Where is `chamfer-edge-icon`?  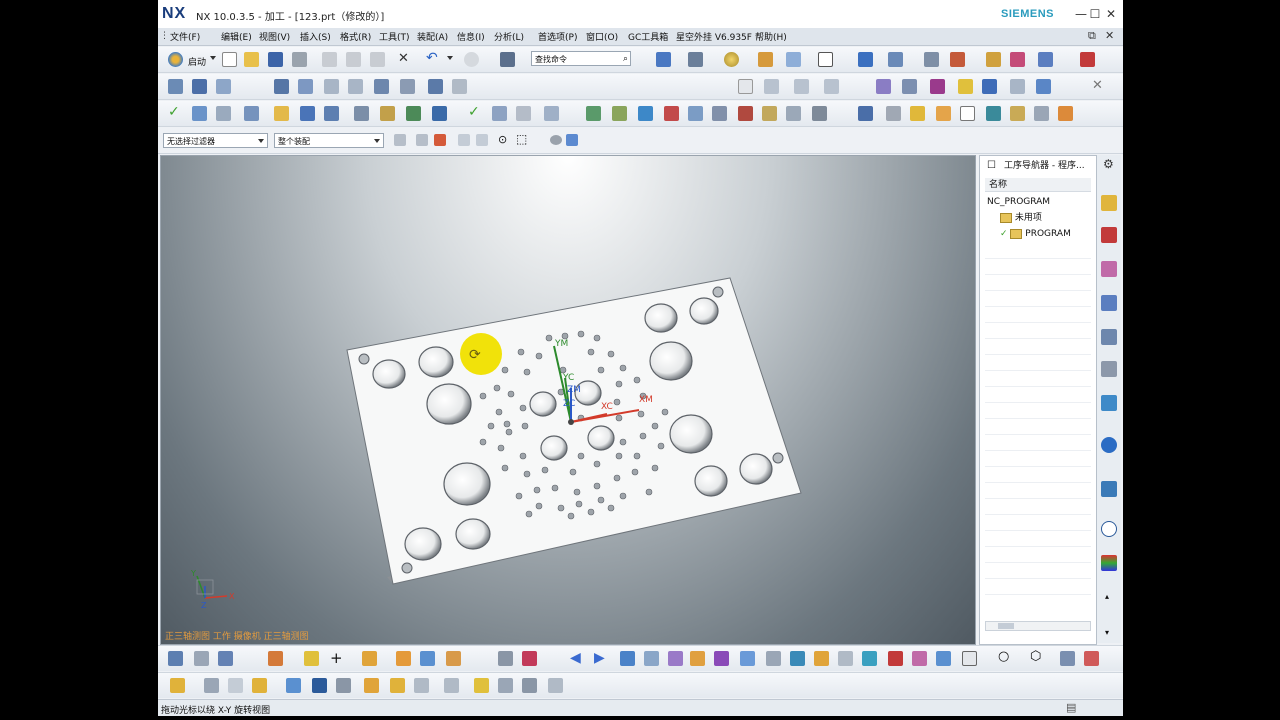
chamfer-edge-icon is located at coordinates (529, 658).